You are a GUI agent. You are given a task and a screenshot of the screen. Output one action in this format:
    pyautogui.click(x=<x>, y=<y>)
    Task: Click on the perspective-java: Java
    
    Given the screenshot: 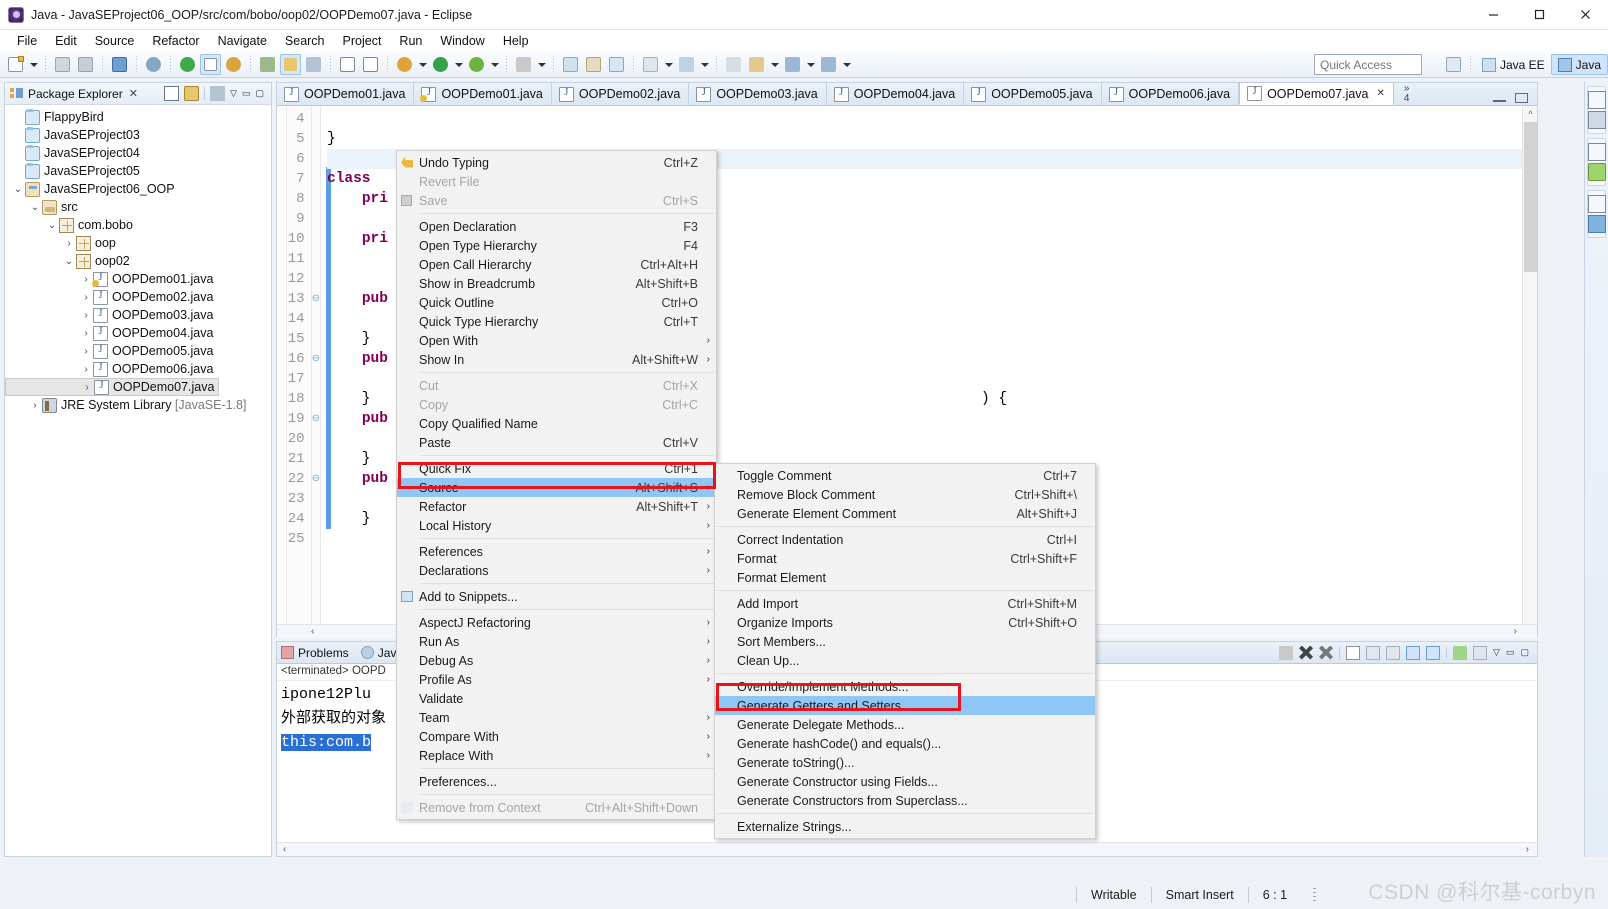 What is the action you would take?
    pyautogui.click(x=1579, y=64)
    